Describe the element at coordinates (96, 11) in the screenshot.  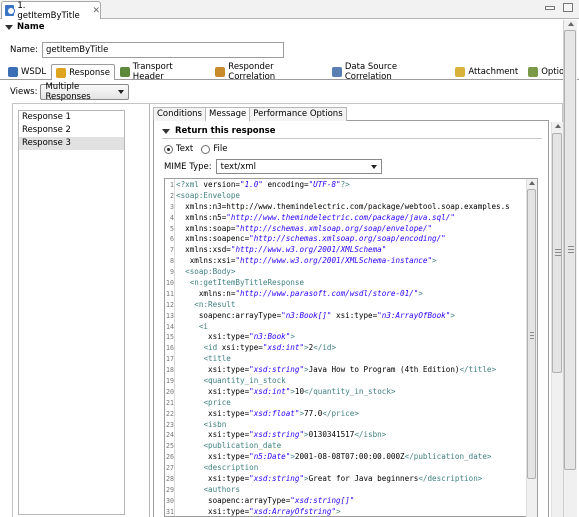
I see `close-icon: ✕` at that location.